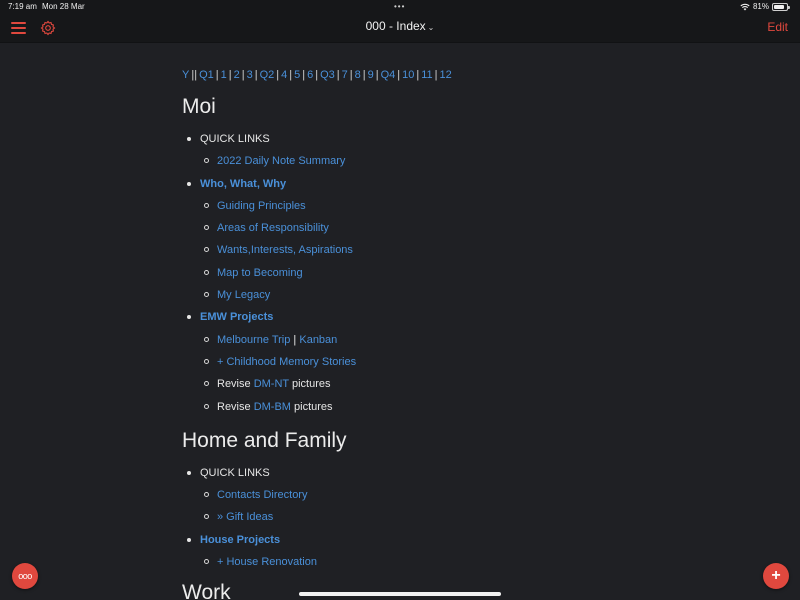 The height and width of the screenshot is (600, 800). I want to click on note-link: Guiding Principles, so click(261, 206).